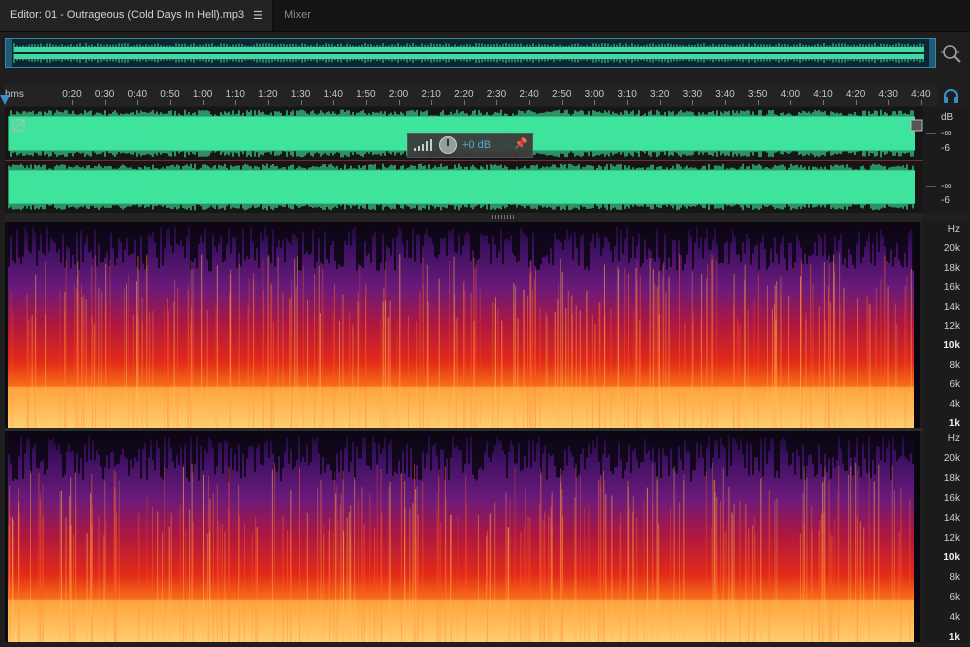 The image size is (970, 647). I want to click on ruler-tick-label: 4:40, so click(921, 94).